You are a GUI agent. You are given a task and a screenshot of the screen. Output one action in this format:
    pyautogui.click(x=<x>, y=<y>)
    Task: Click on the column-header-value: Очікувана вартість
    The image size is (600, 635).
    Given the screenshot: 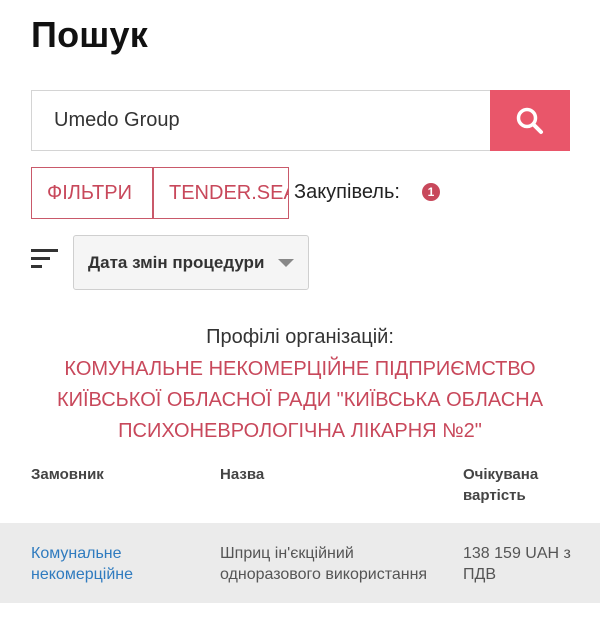 What is the action you would take?
    pyautogui.click(x=501, y=485)
    